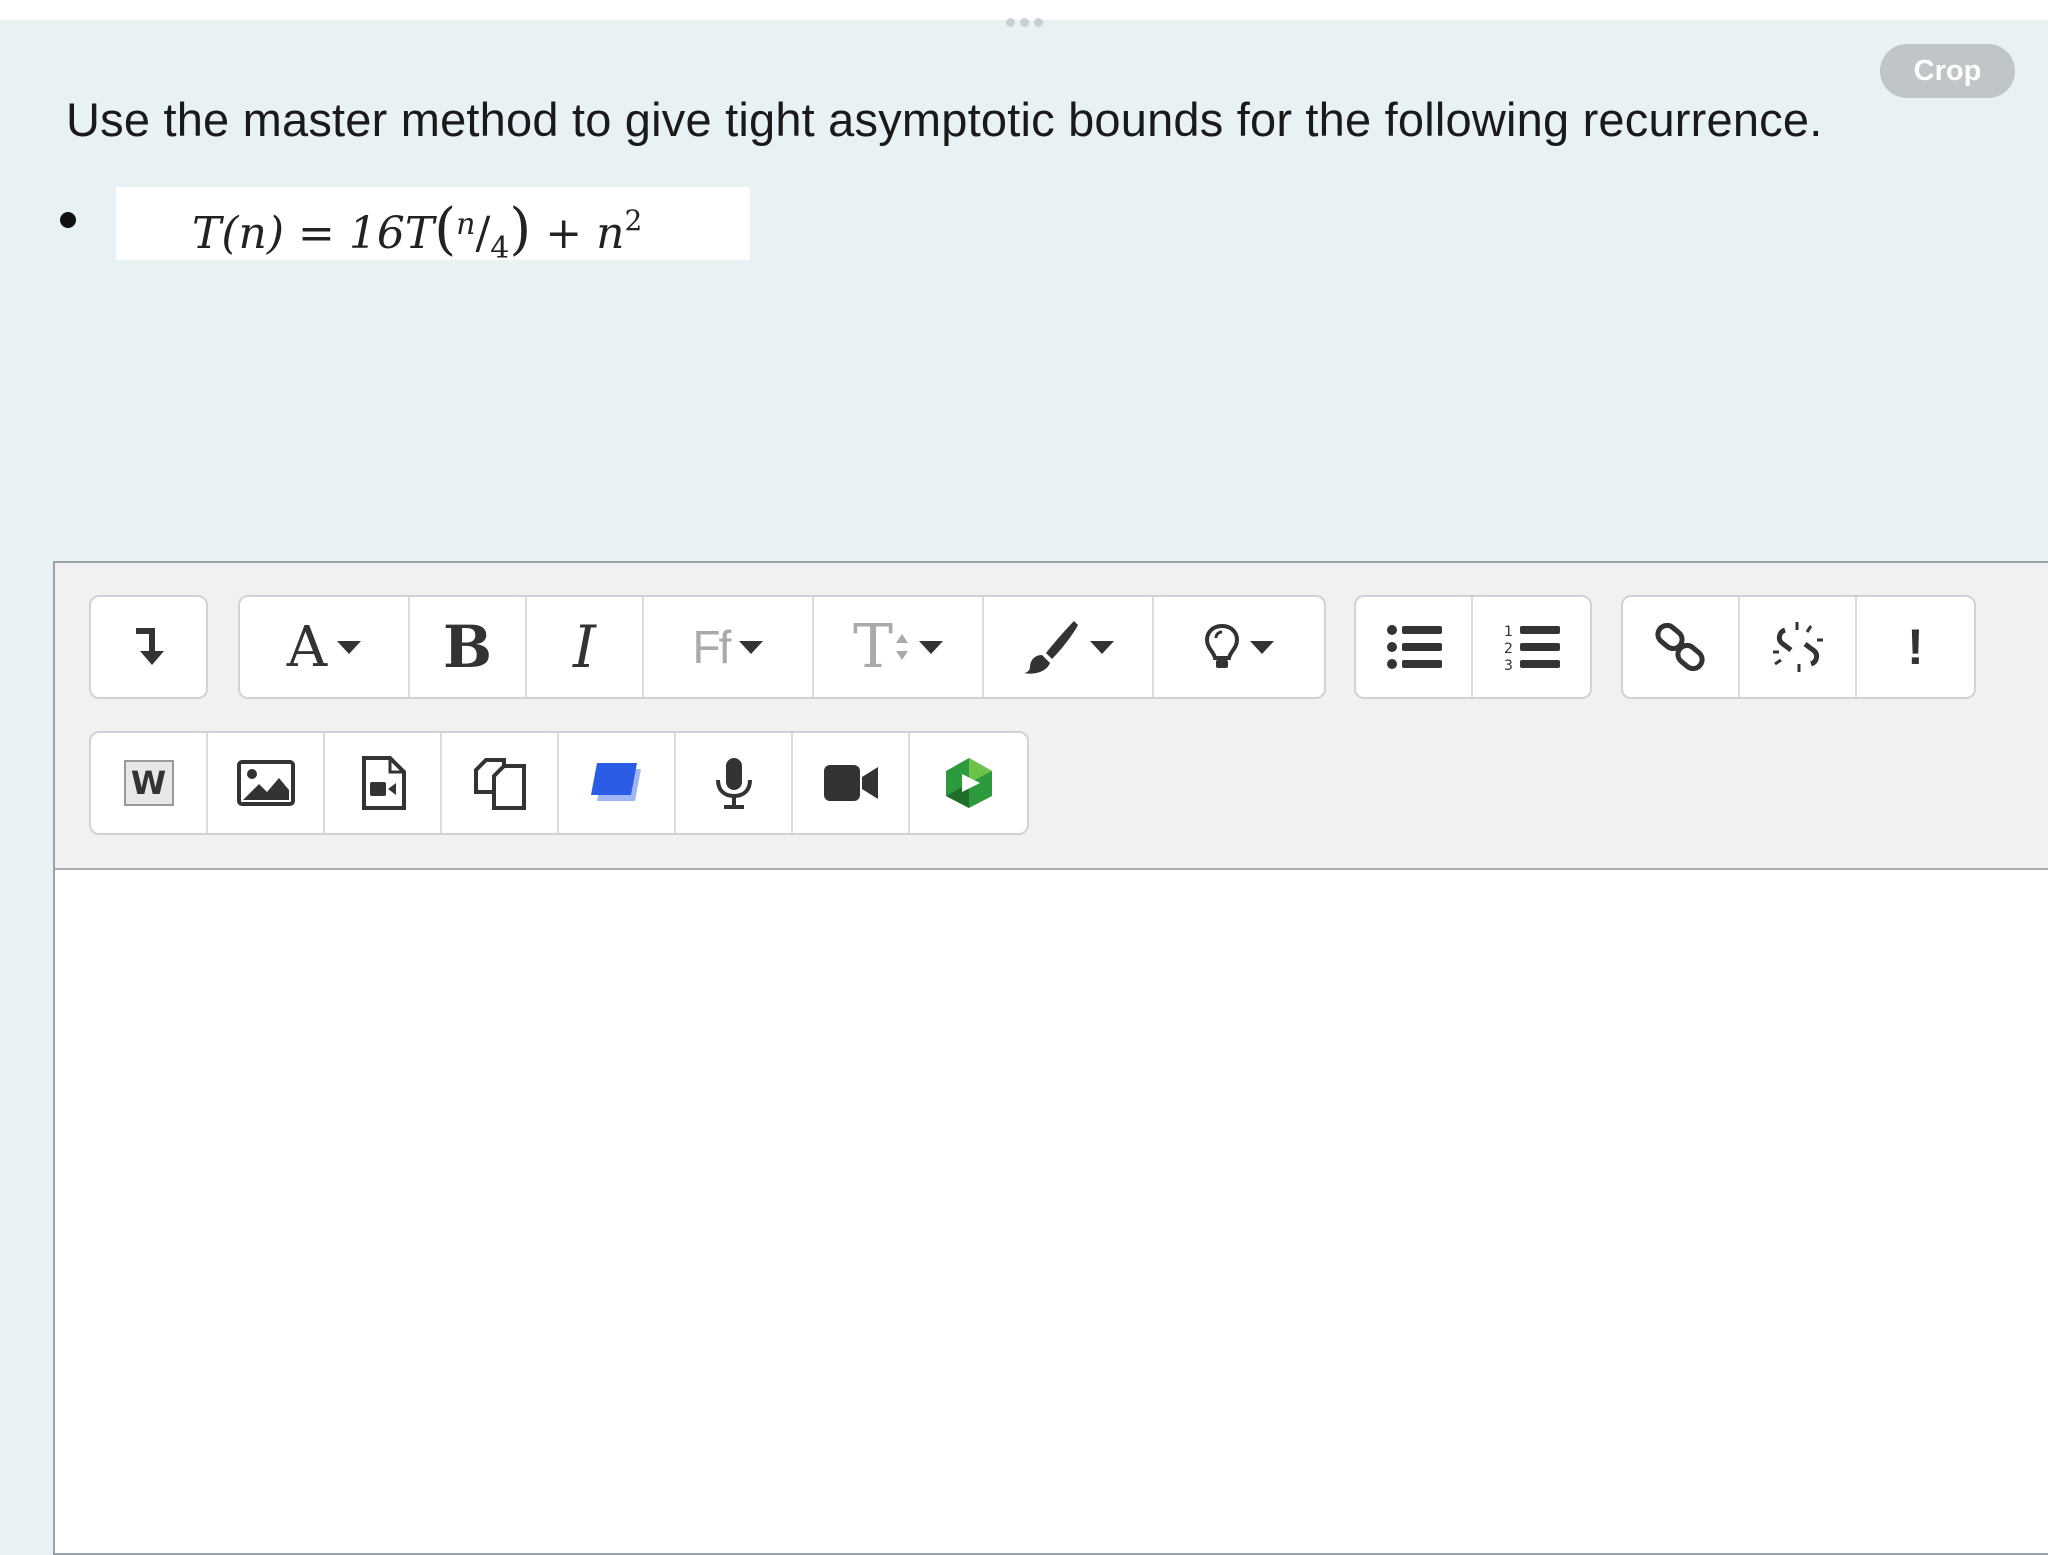 The width and height of the screenshot is (2048, 1555). Describe the element at coordinates (520, 229) in the screenshot. I see `formula-close: )` at that location.